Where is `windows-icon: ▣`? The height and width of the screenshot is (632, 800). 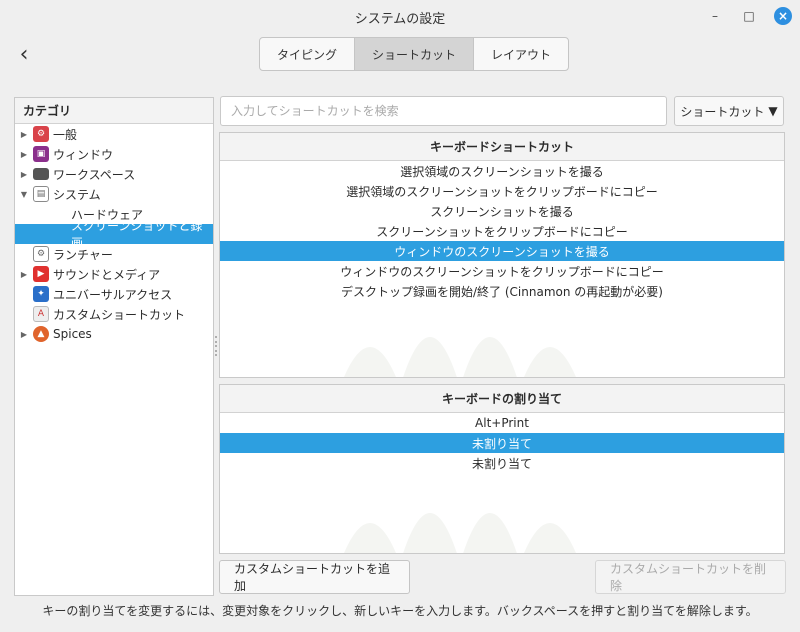
windows-icon: ▣ is located at coordinates (41, 154).